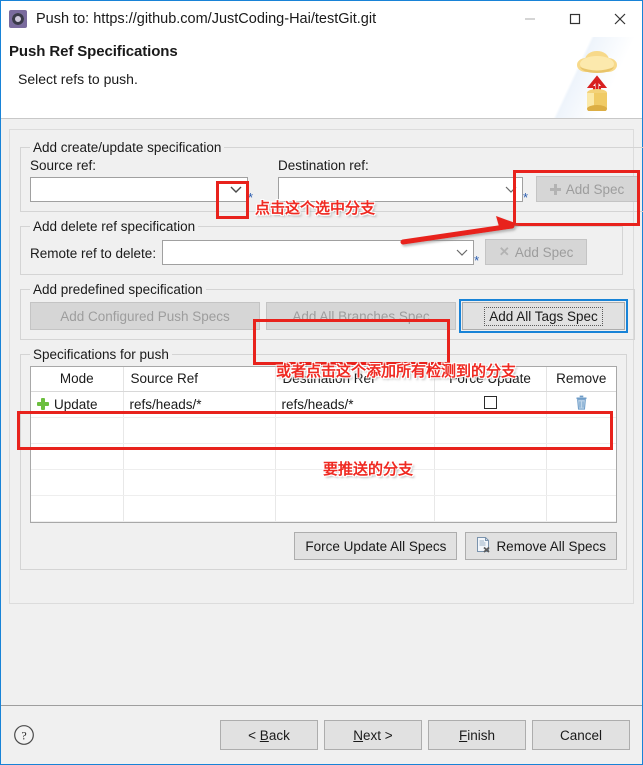  Describe the element at coordinates (529, 19) in the screenshot. I see `minimize-icon` at that location.